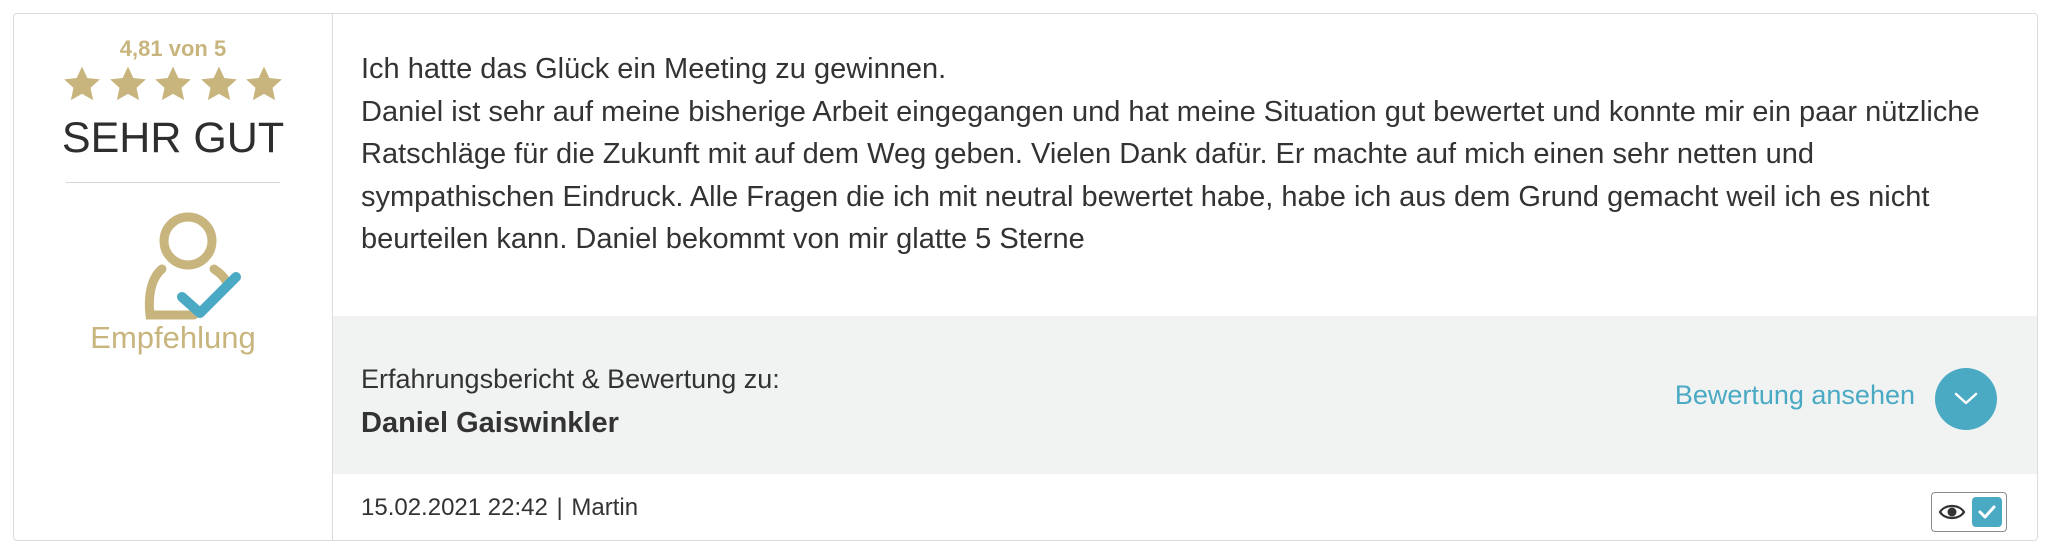 The image size is (2048, 556). What do you see at coordinates (1952, 512) in the screenshot?
I see `eye-icon` at bounding box center [1952, 512].